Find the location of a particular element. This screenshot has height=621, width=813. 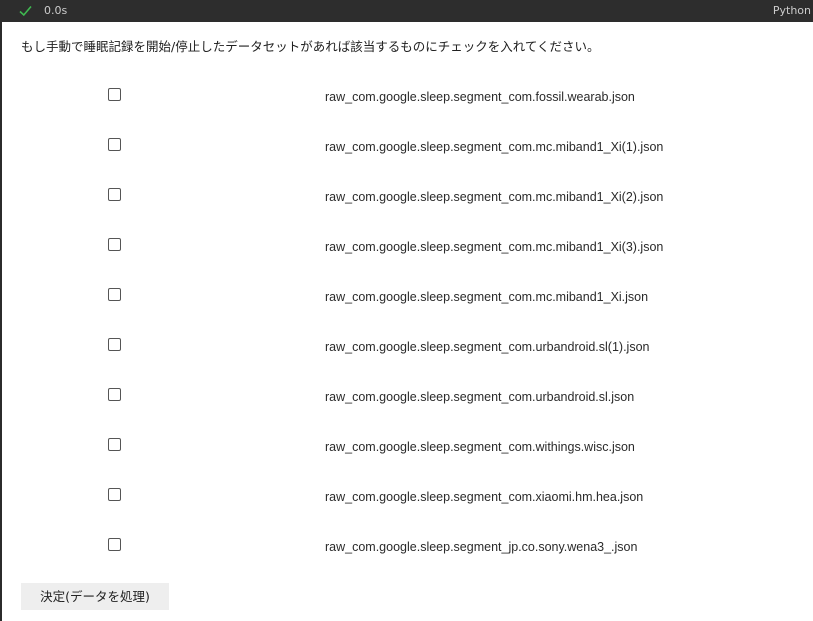

execution-time: 0.0s is located at coordinates (56, 10).